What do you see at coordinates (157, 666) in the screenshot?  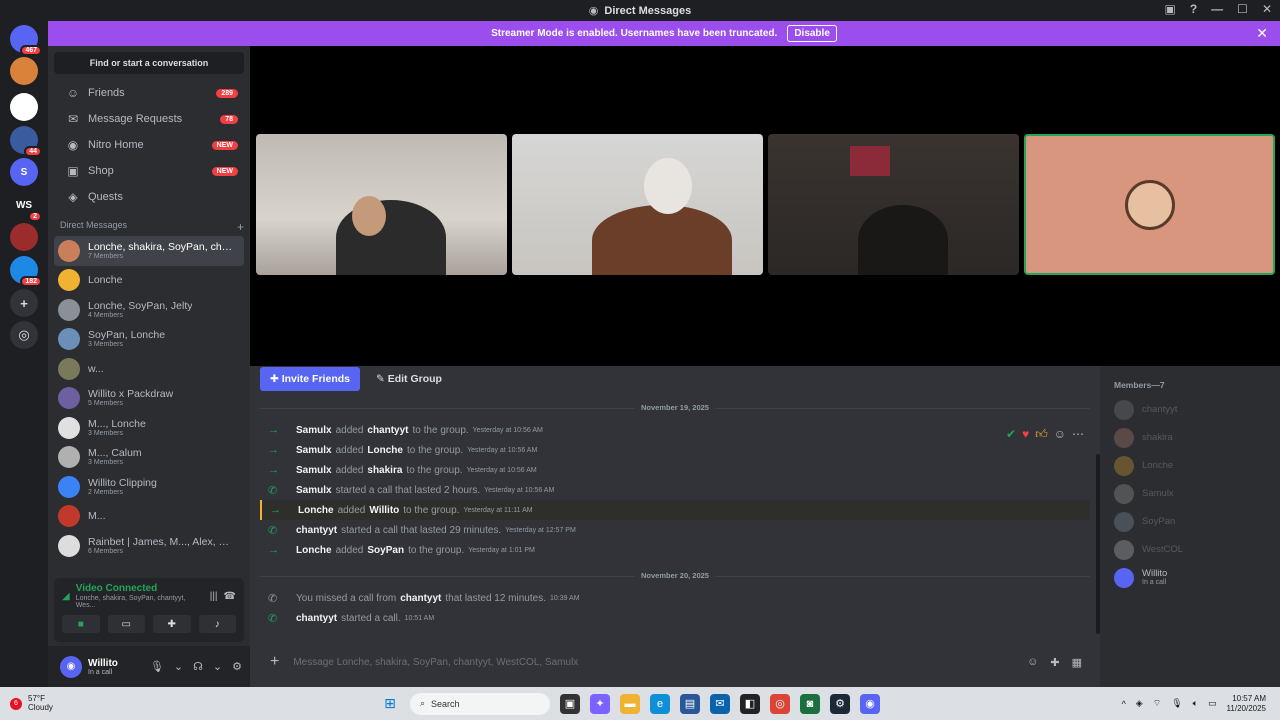 I see `mic-icon: 🎙︎` at bounding box center [157, 666].